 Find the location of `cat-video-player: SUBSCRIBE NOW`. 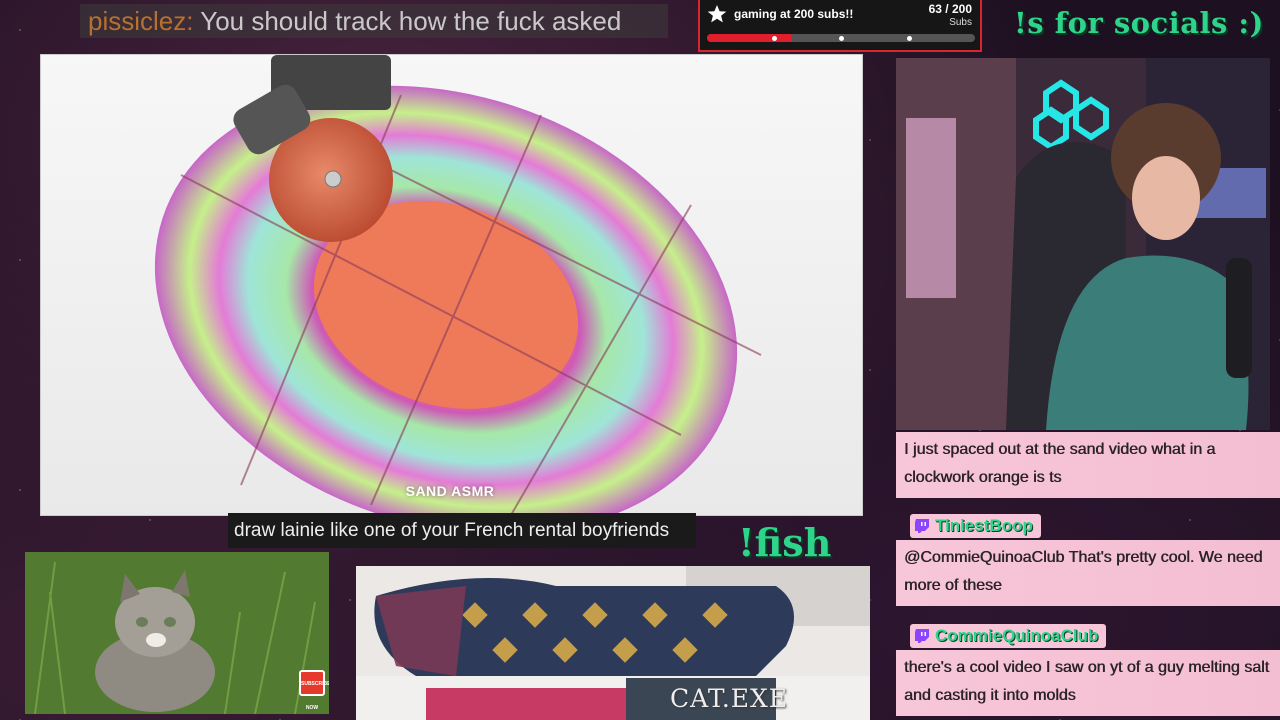

cat-video-player: SUBSCRIBE NOW is located at coordinates (177, 633).